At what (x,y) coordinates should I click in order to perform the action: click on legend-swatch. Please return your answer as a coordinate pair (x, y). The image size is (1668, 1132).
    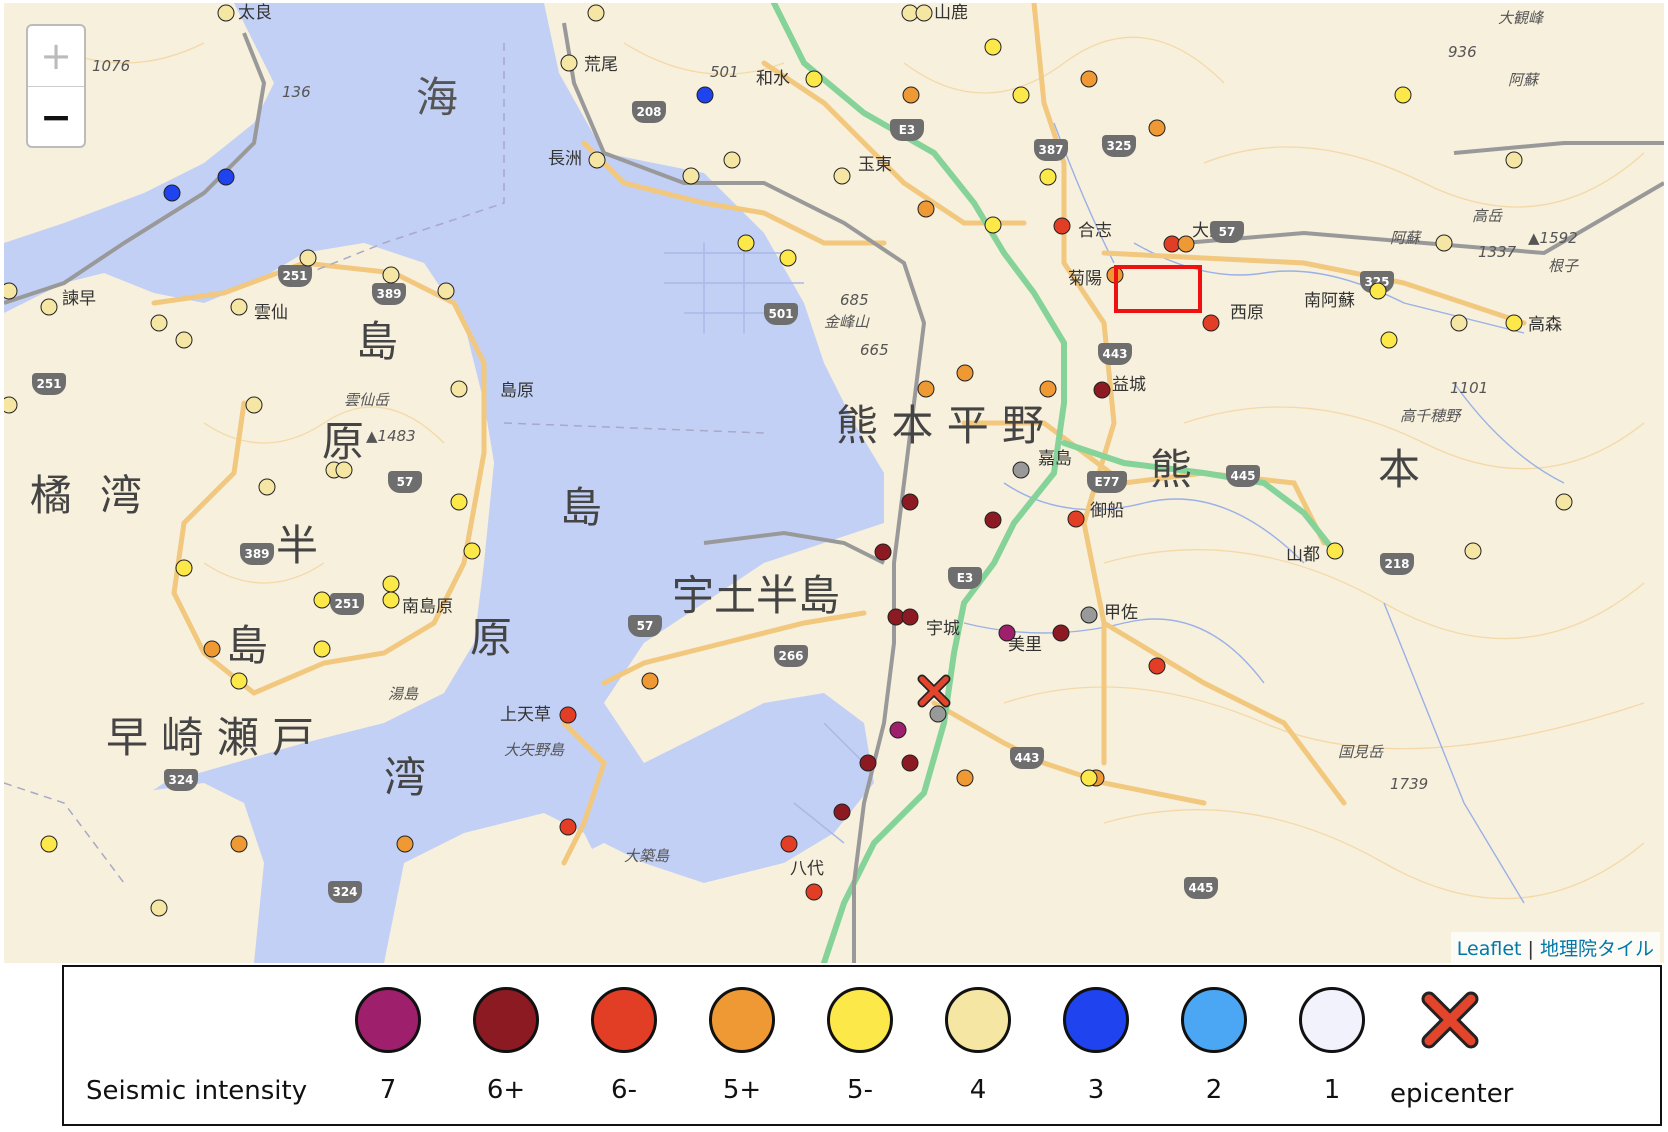
    Looking at the image, I should click on (860, 1020).